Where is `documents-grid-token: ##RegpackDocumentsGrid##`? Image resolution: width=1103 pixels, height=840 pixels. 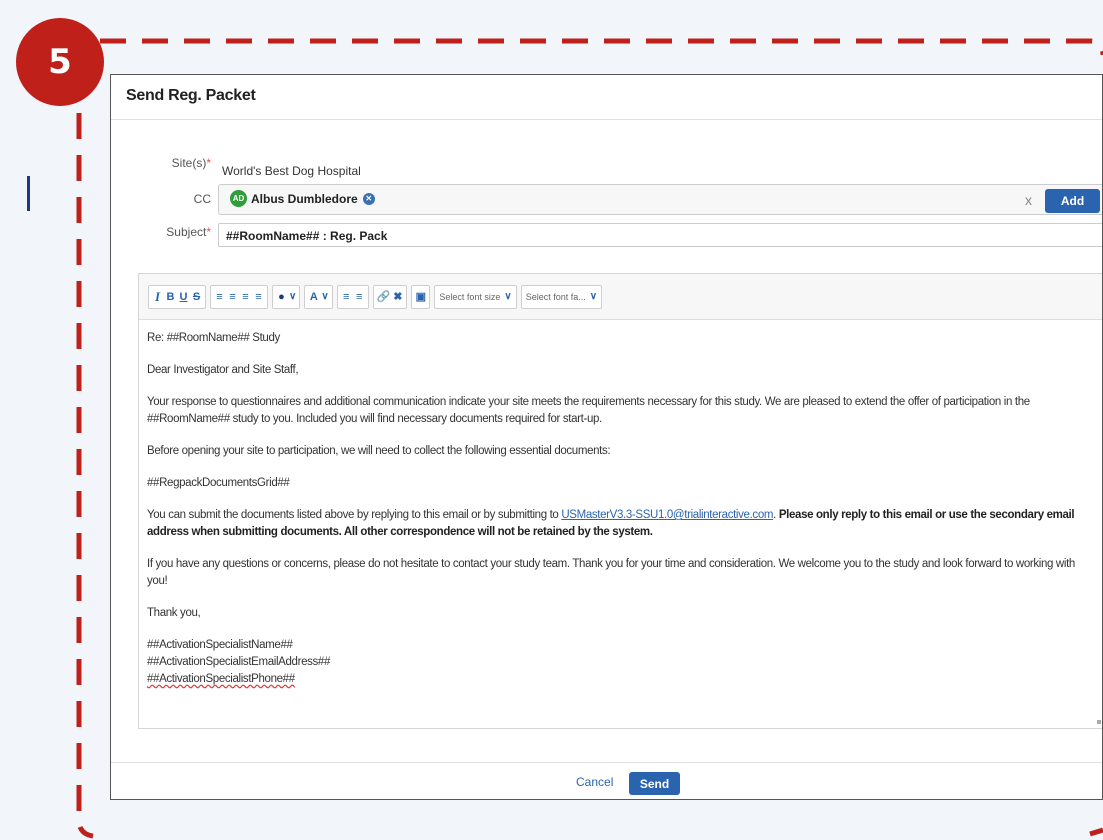 documents-grid-token: ##RegpackDocumentsGrid## is located at coordinates (218, 483).